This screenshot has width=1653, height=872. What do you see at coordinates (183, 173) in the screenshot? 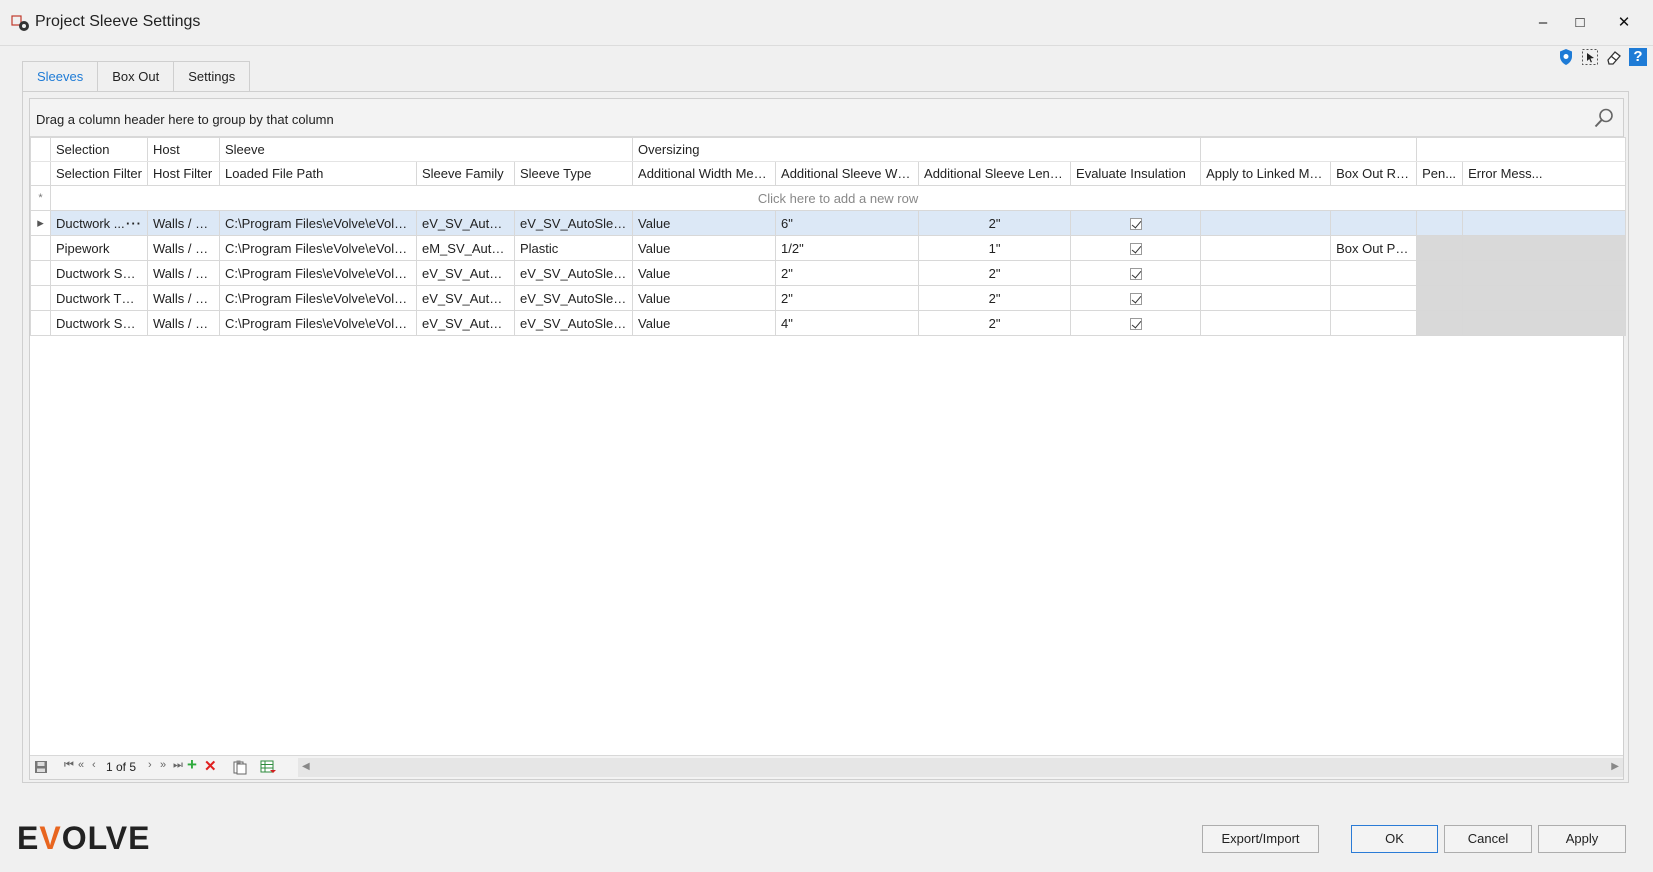
I see `col-host-filter: Host Filter` at bounding box center [183, 173].